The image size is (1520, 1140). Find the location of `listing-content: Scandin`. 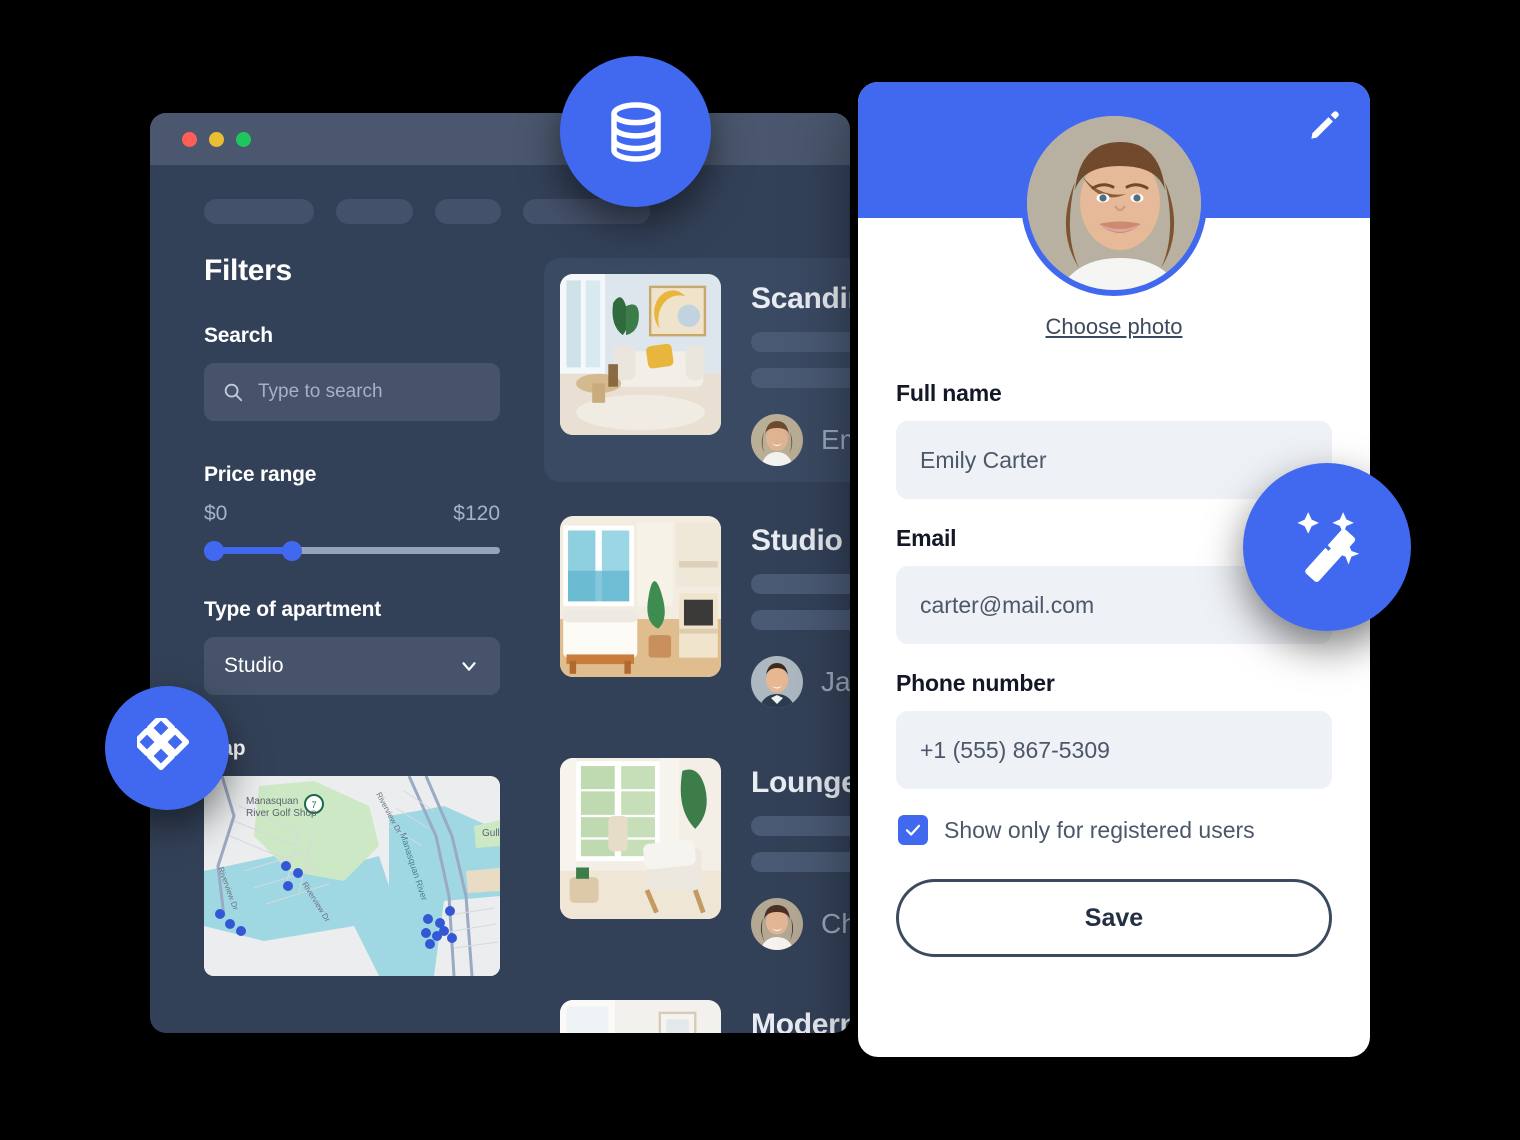

listing-content: Scandin is located at coordinates (800, 370).